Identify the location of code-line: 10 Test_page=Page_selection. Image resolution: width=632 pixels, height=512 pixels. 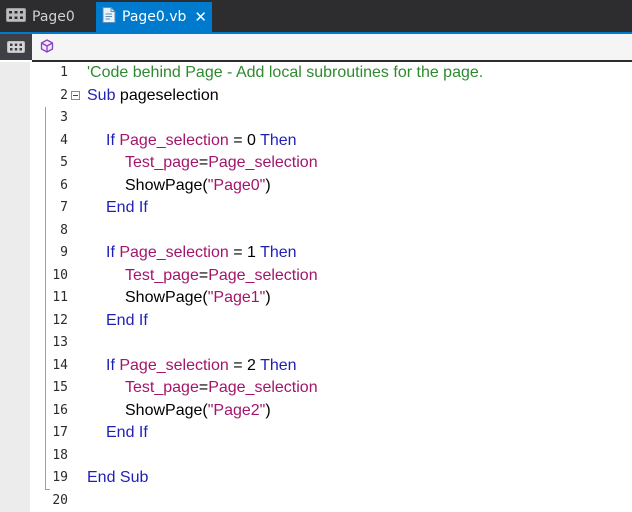
(331, 276).